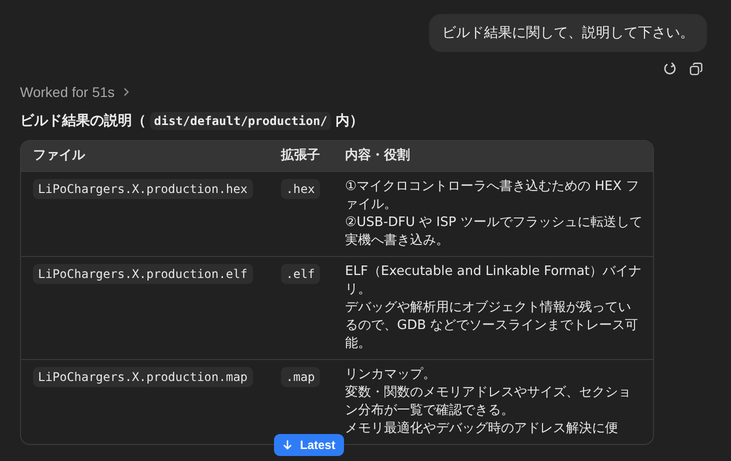 This screenshot has width=731, height=461. I want to click on file-extension: .hex, so click(300, 189).